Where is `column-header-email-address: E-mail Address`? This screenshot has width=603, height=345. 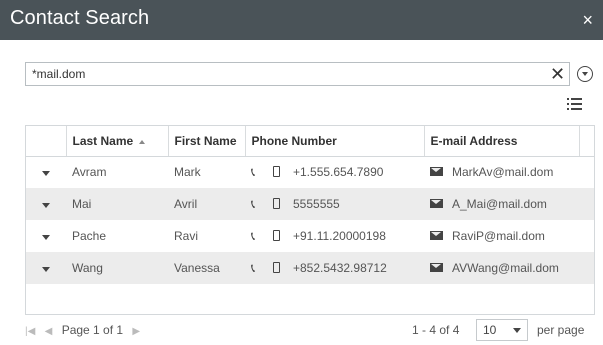 column-header-email-address: E-mail Address is located at coordinates (502, 141).